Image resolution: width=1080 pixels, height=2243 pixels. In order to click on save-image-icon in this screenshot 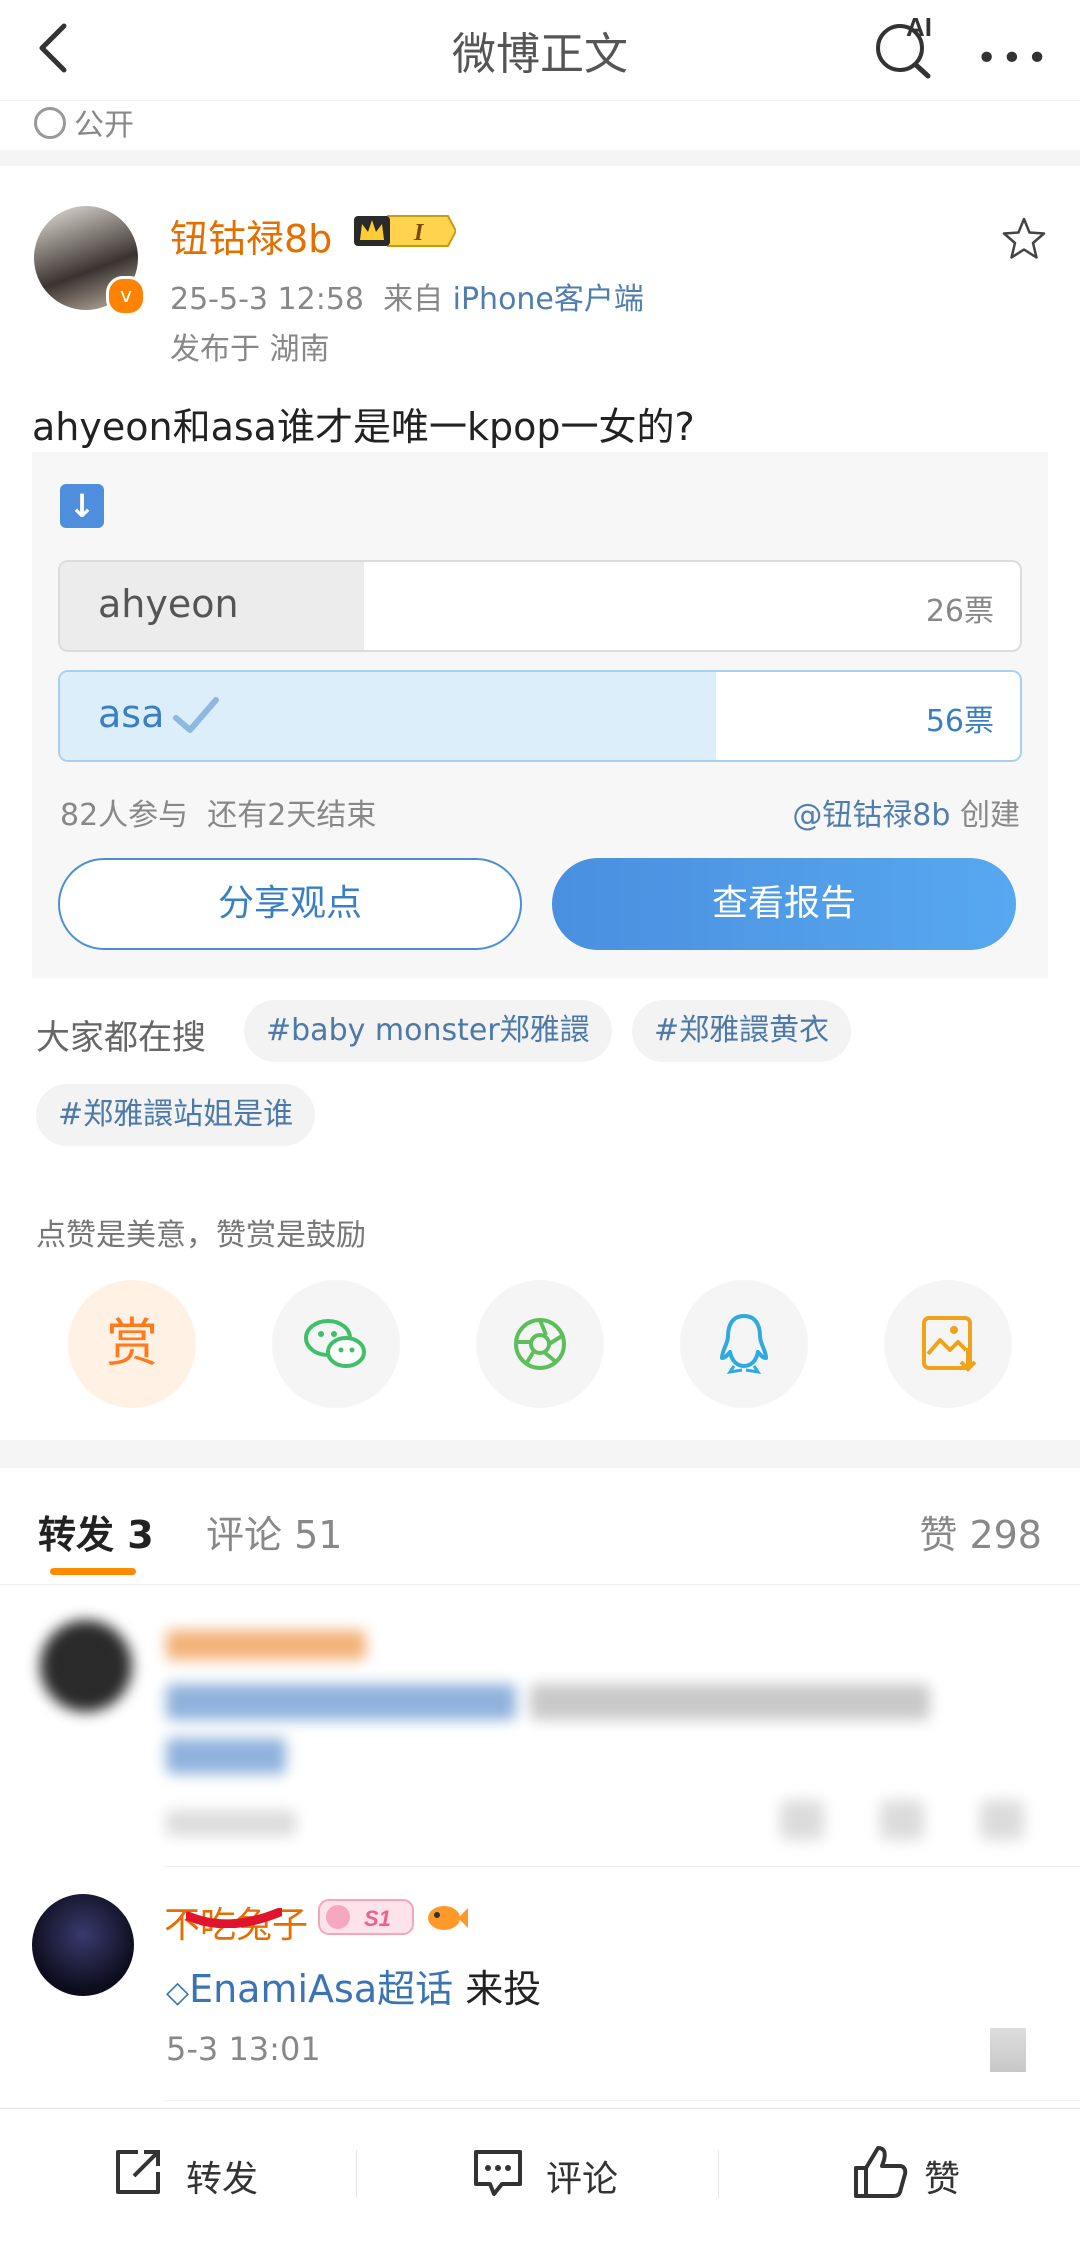, I will do `click(949, 1344)`.